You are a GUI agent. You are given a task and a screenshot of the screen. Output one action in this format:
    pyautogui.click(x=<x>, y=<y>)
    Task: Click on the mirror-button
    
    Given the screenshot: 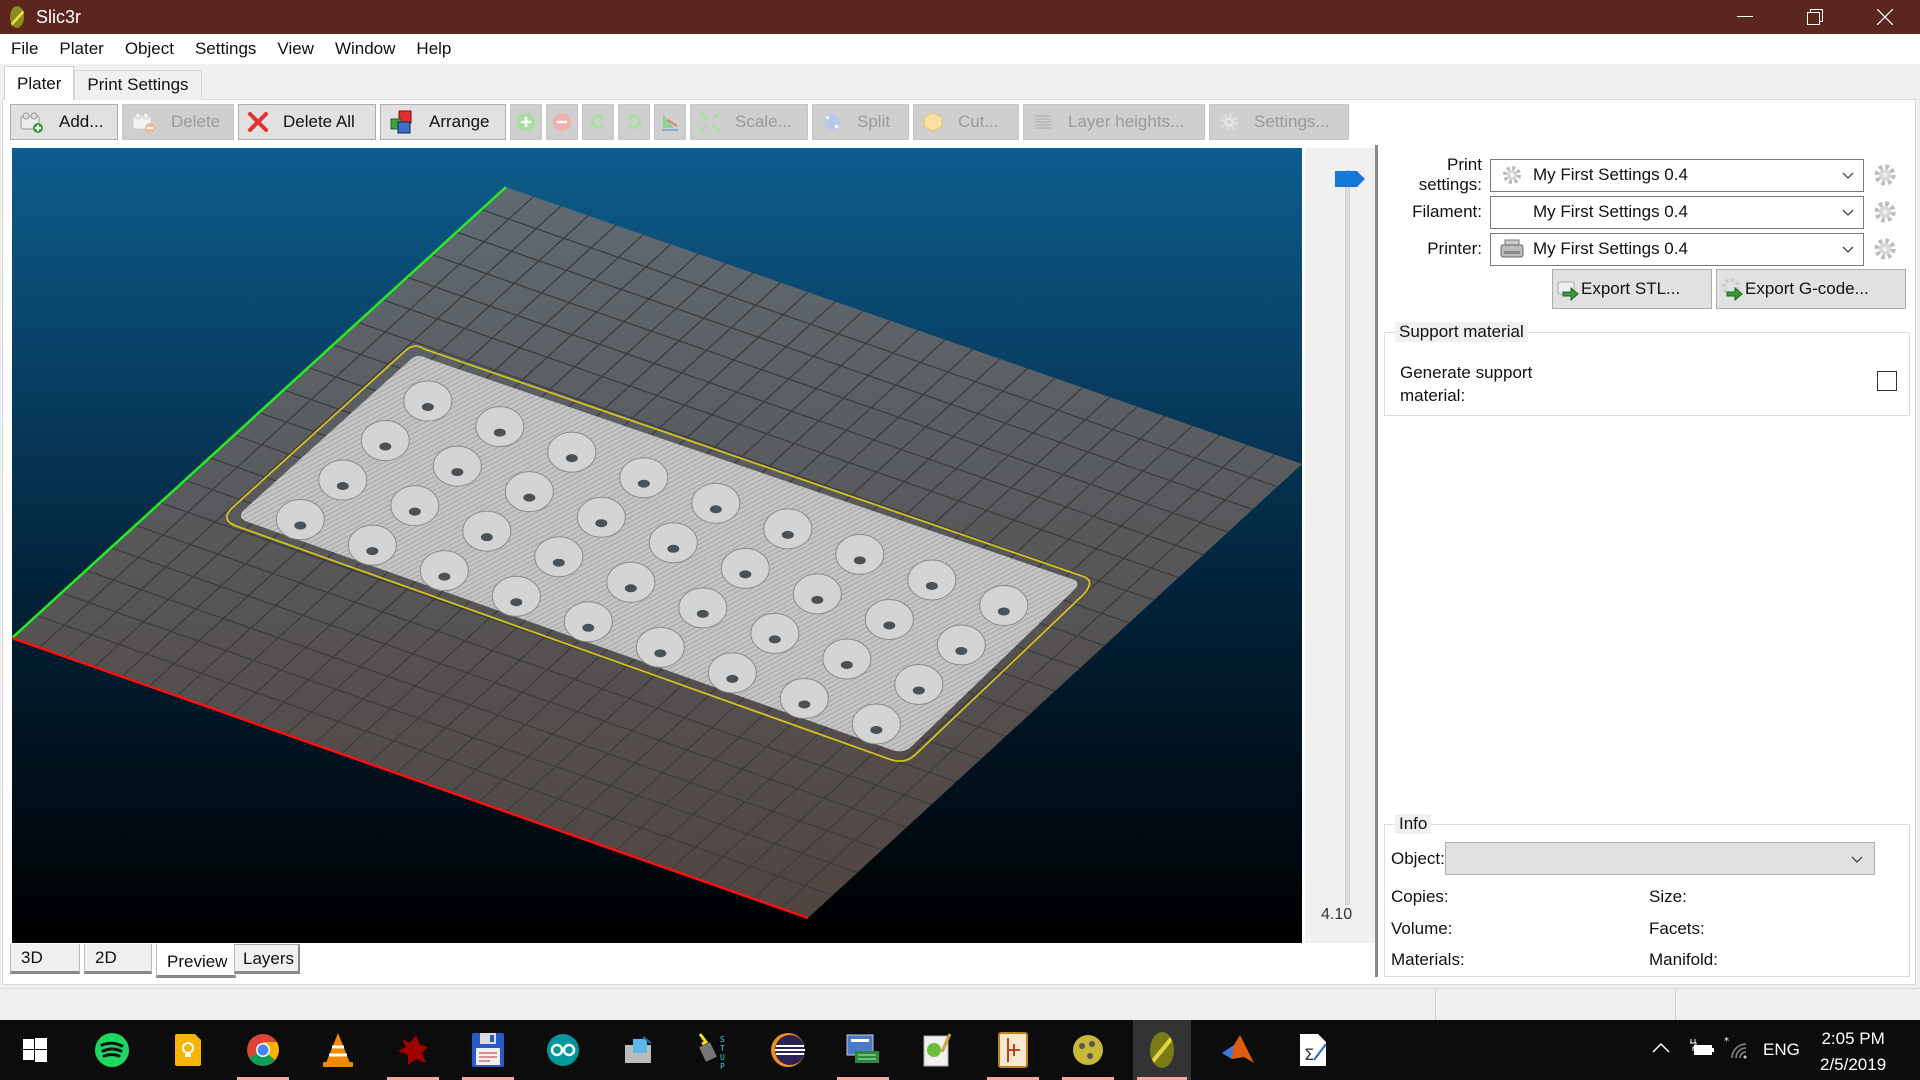 What is the action you would take?
    pyautogui.click(x=670, y=122)
    